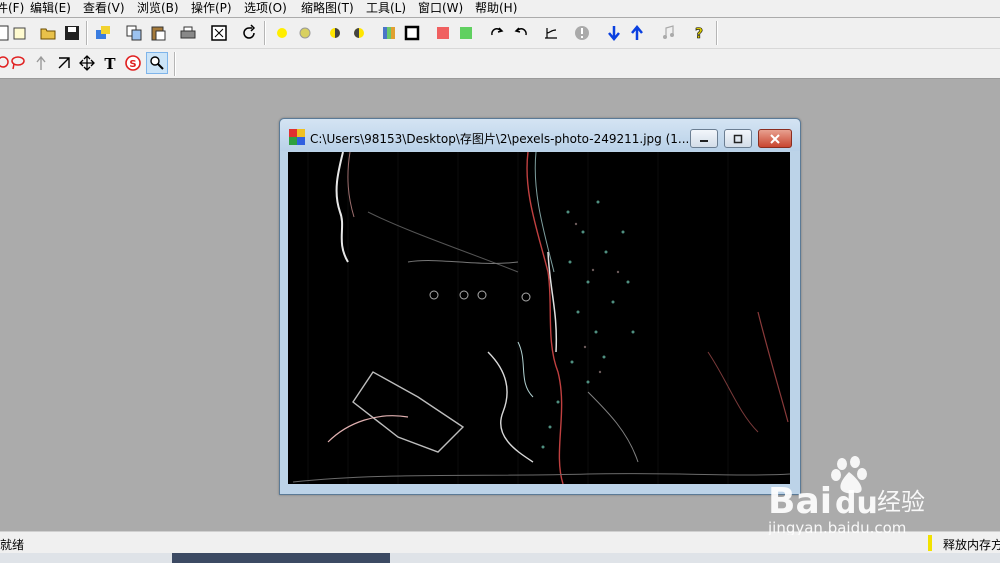 This screenshot has height=563, width=1000. I want to click on menu-thumbnails: 缩略图(T), so click(327, 8).